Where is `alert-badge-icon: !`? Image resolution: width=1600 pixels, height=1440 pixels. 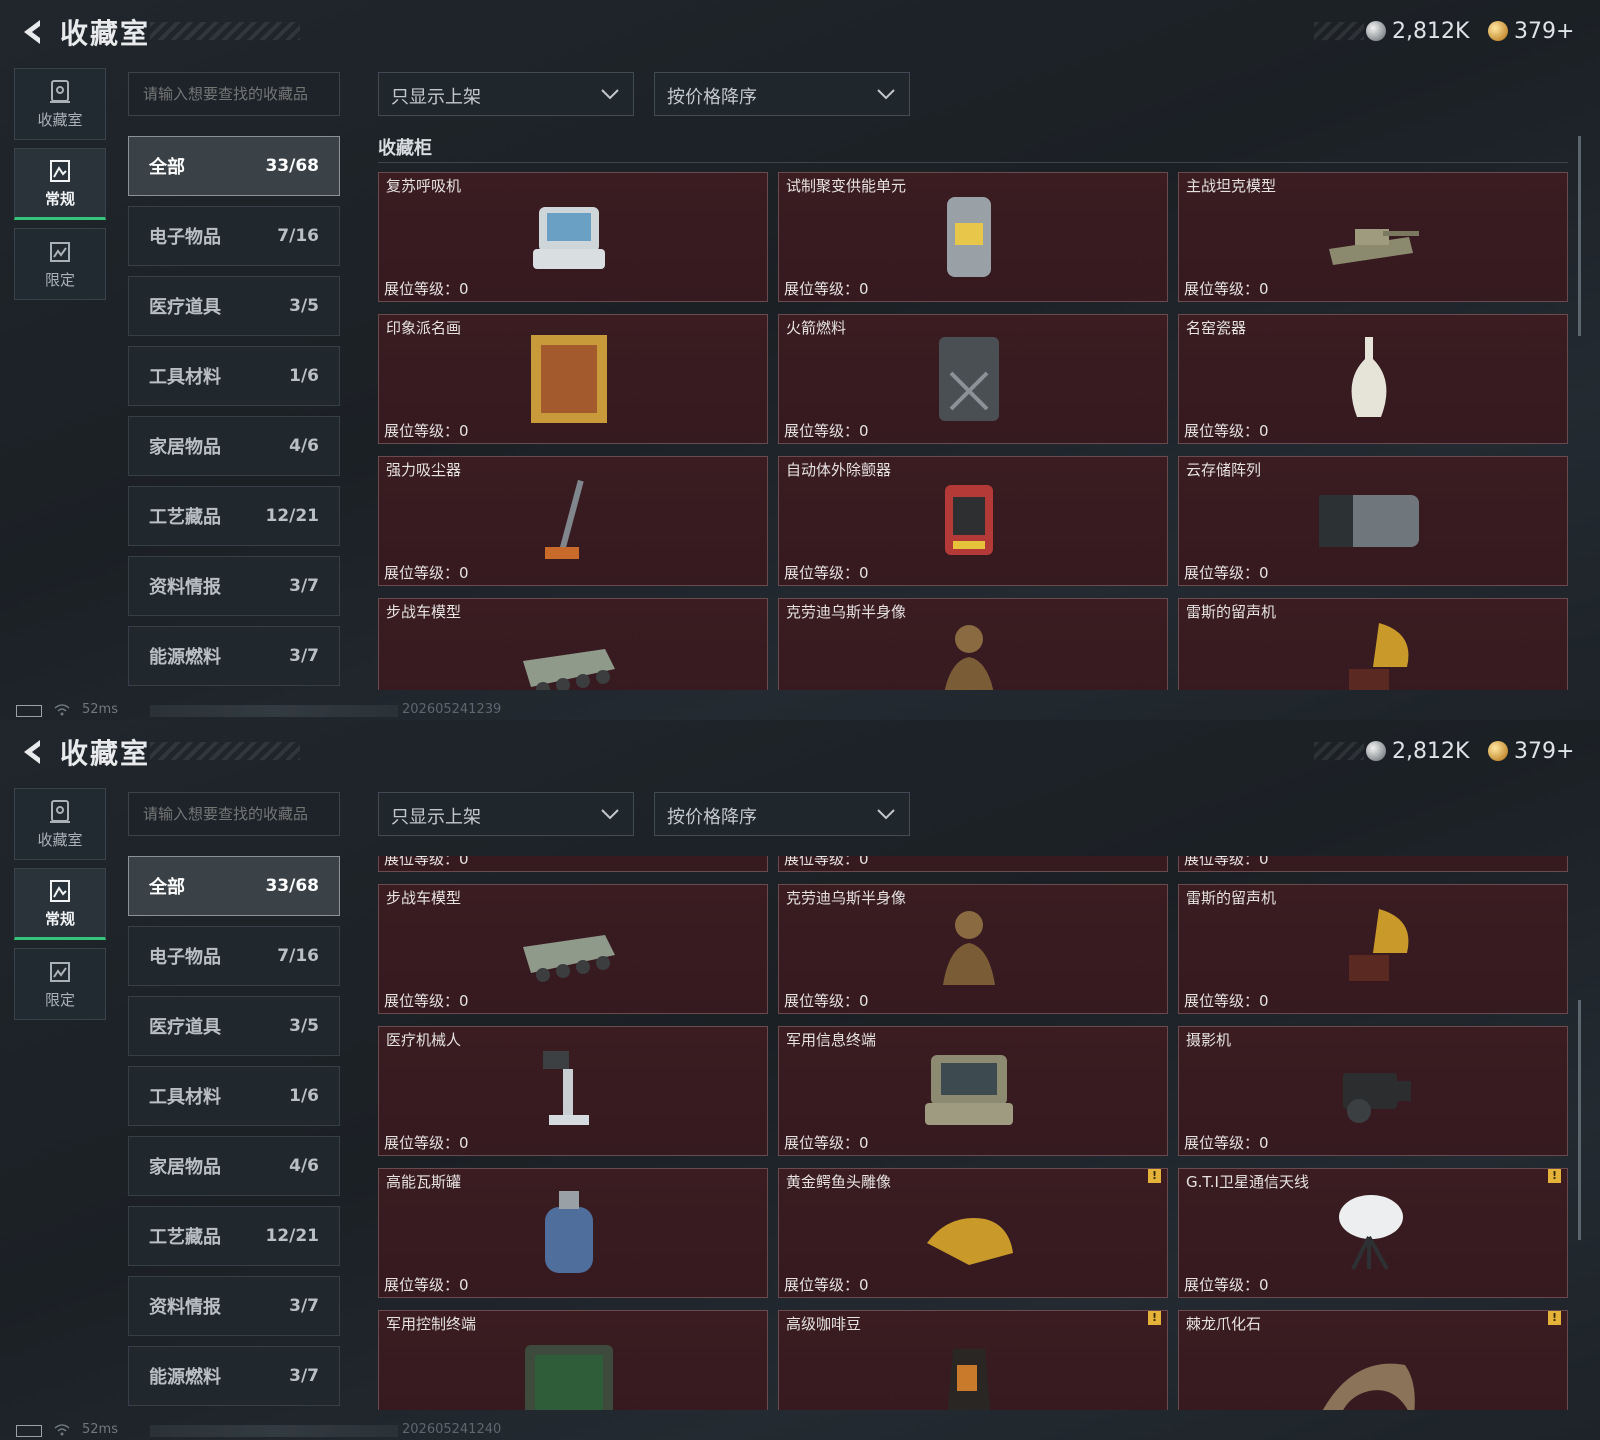 alert-badge-icon: ! is located at coordinates (1554, 1176).